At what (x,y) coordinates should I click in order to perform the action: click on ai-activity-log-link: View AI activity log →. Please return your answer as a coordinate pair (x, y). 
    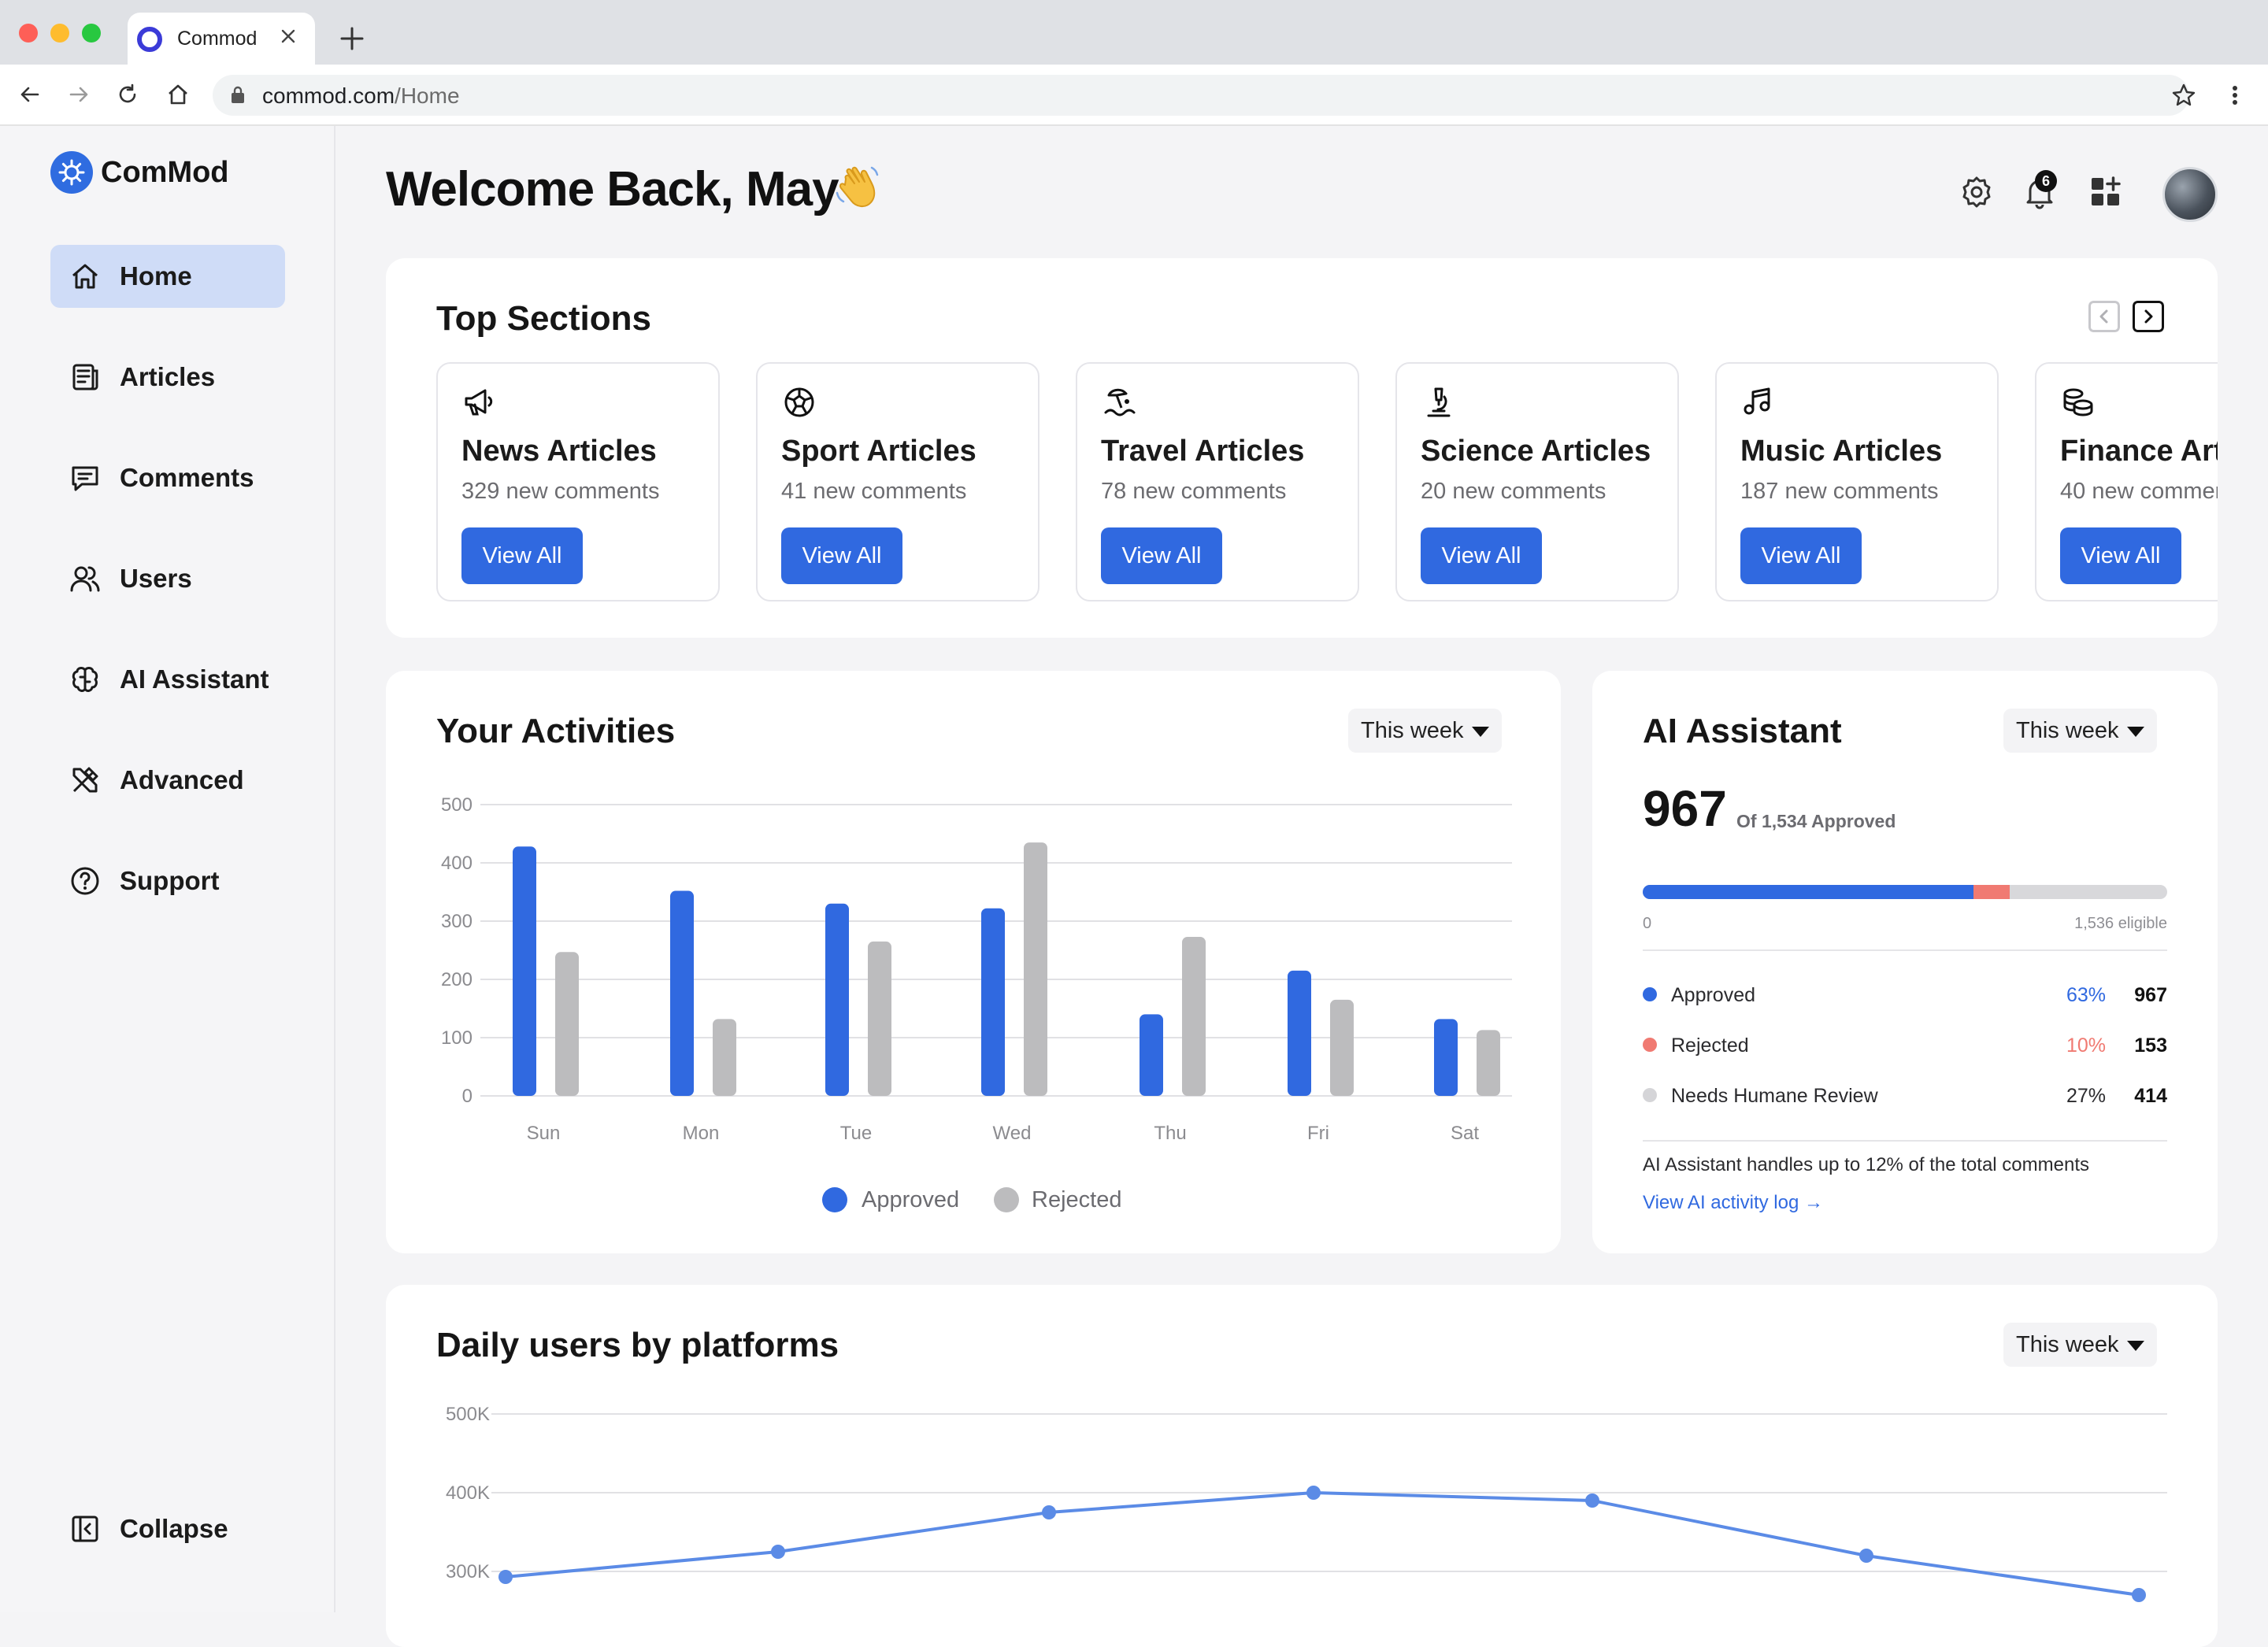
    Looking at the image, I should click on (1733, 1203).